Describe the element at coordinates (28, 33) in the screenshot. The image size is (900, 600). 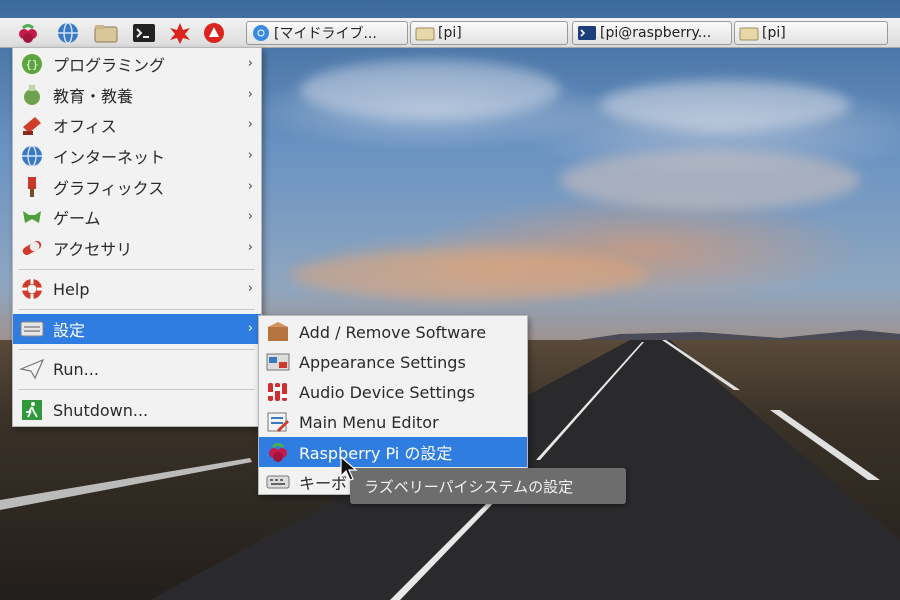
I see `raspberry-menu-icon` at that location.